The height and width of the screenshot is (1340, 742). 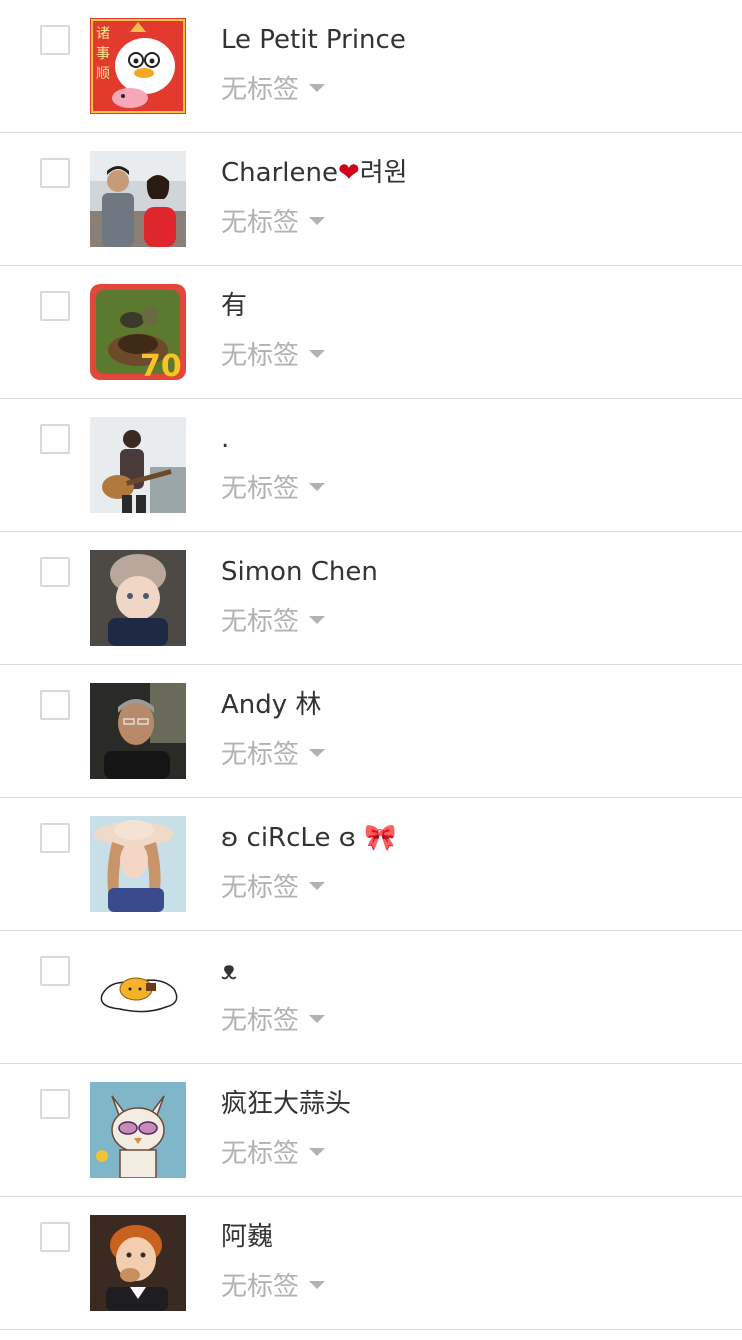 I want to click on contact-name: ʚ ciRcLe ɞ 🎀, so click(x=309, y=838).